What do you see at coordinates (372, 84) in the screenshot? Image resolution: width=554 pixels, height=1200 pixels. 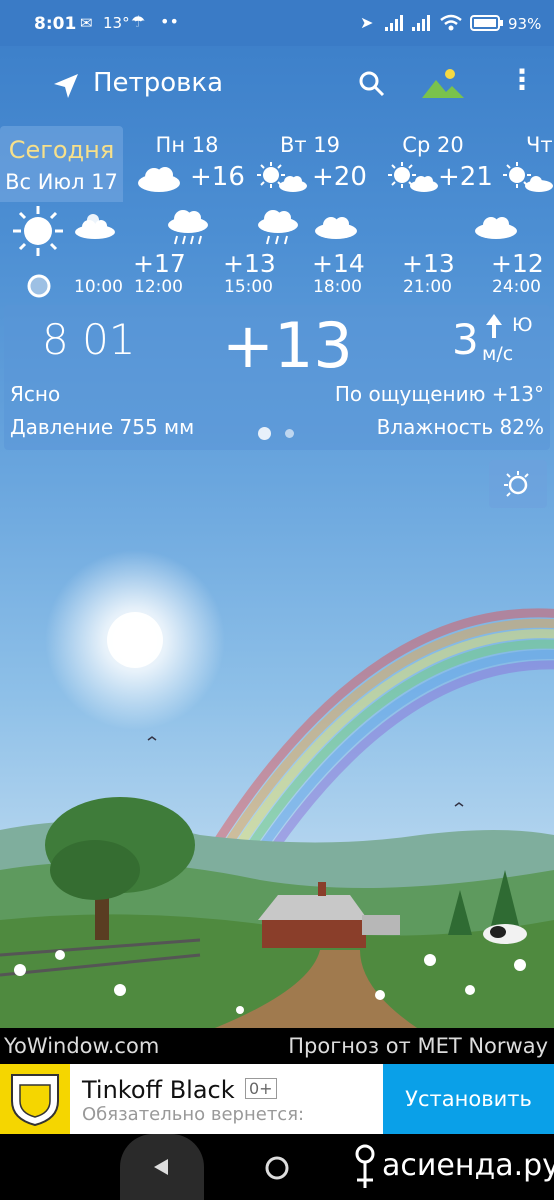 I see `search-icon` at bounding box center [372, 84].